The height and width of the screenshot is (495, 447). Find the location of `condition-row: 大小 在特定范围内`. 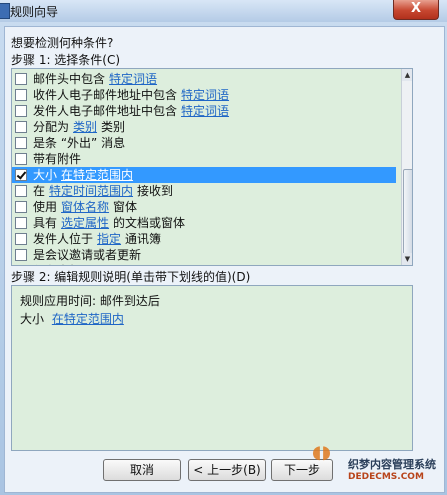

condition-row: 大小 在特定范围内 is located at coordinates (204, 175).